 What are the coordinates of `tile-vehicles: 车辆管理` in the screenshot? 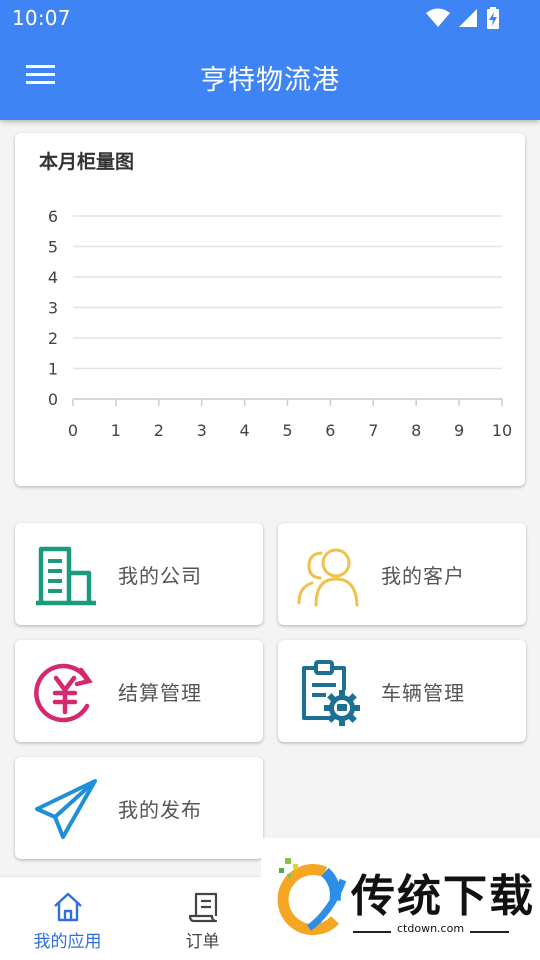 It's located at (402, 691).